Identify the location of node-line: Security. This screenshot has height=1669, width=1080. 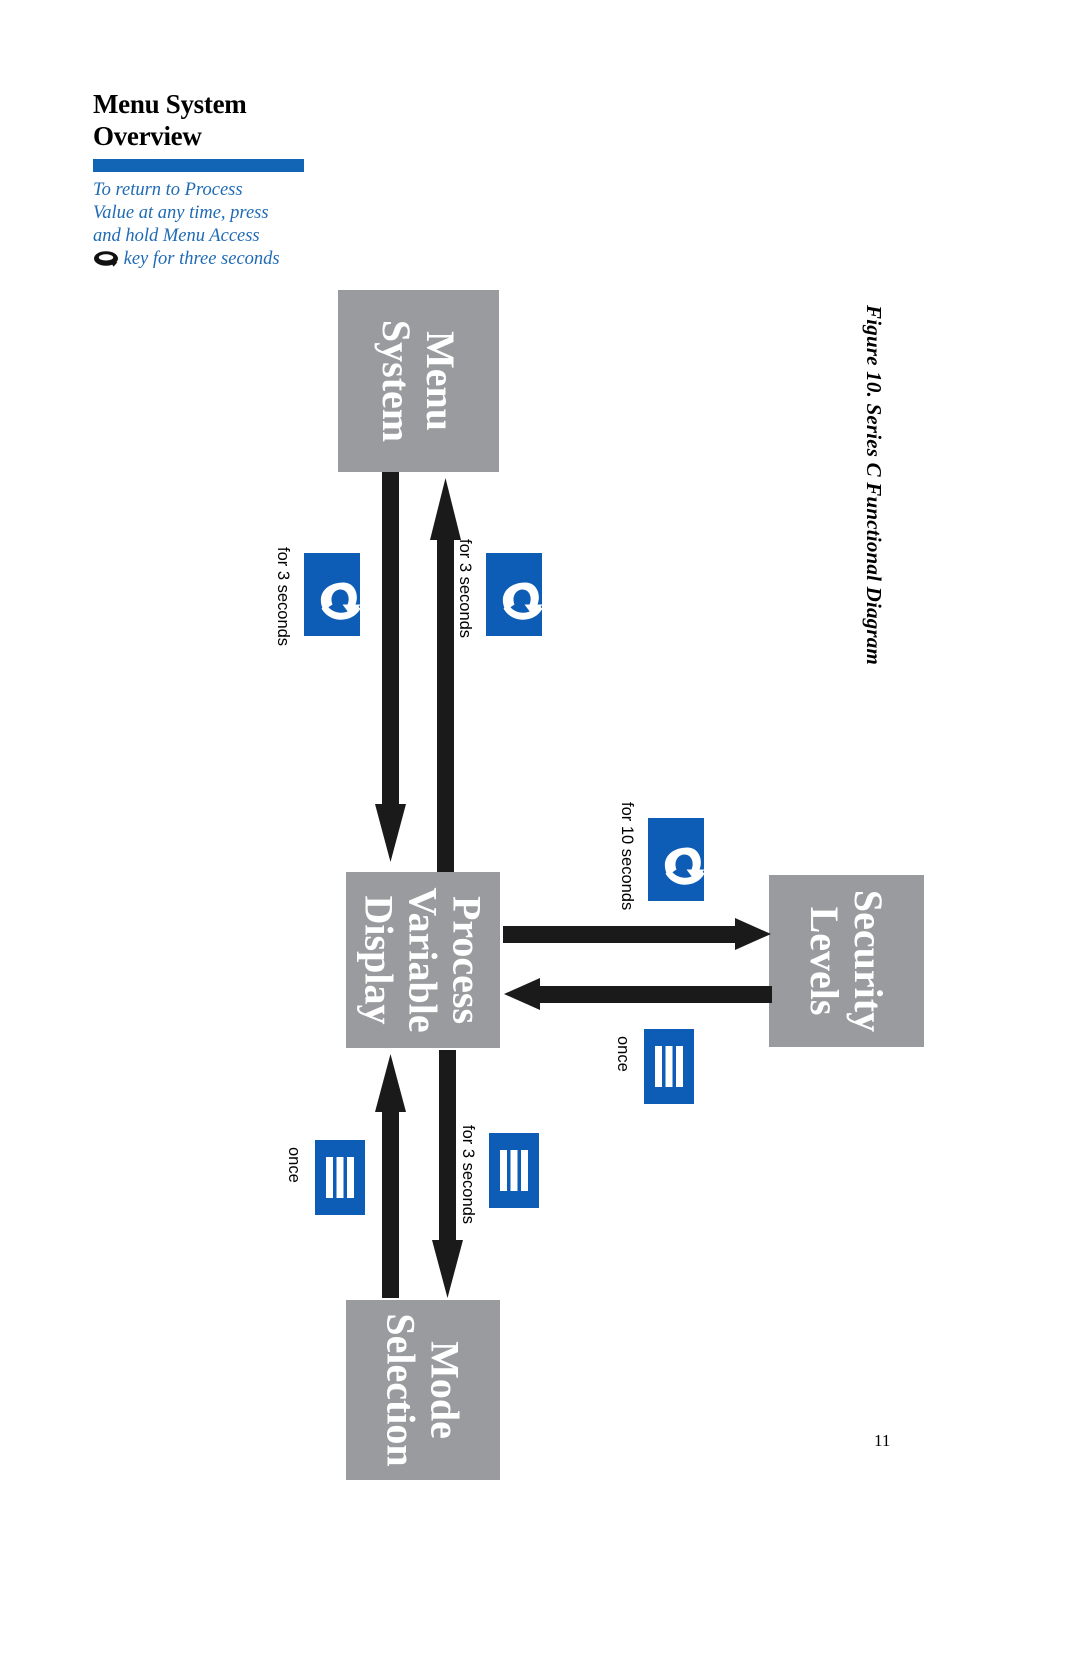
(869, 961).